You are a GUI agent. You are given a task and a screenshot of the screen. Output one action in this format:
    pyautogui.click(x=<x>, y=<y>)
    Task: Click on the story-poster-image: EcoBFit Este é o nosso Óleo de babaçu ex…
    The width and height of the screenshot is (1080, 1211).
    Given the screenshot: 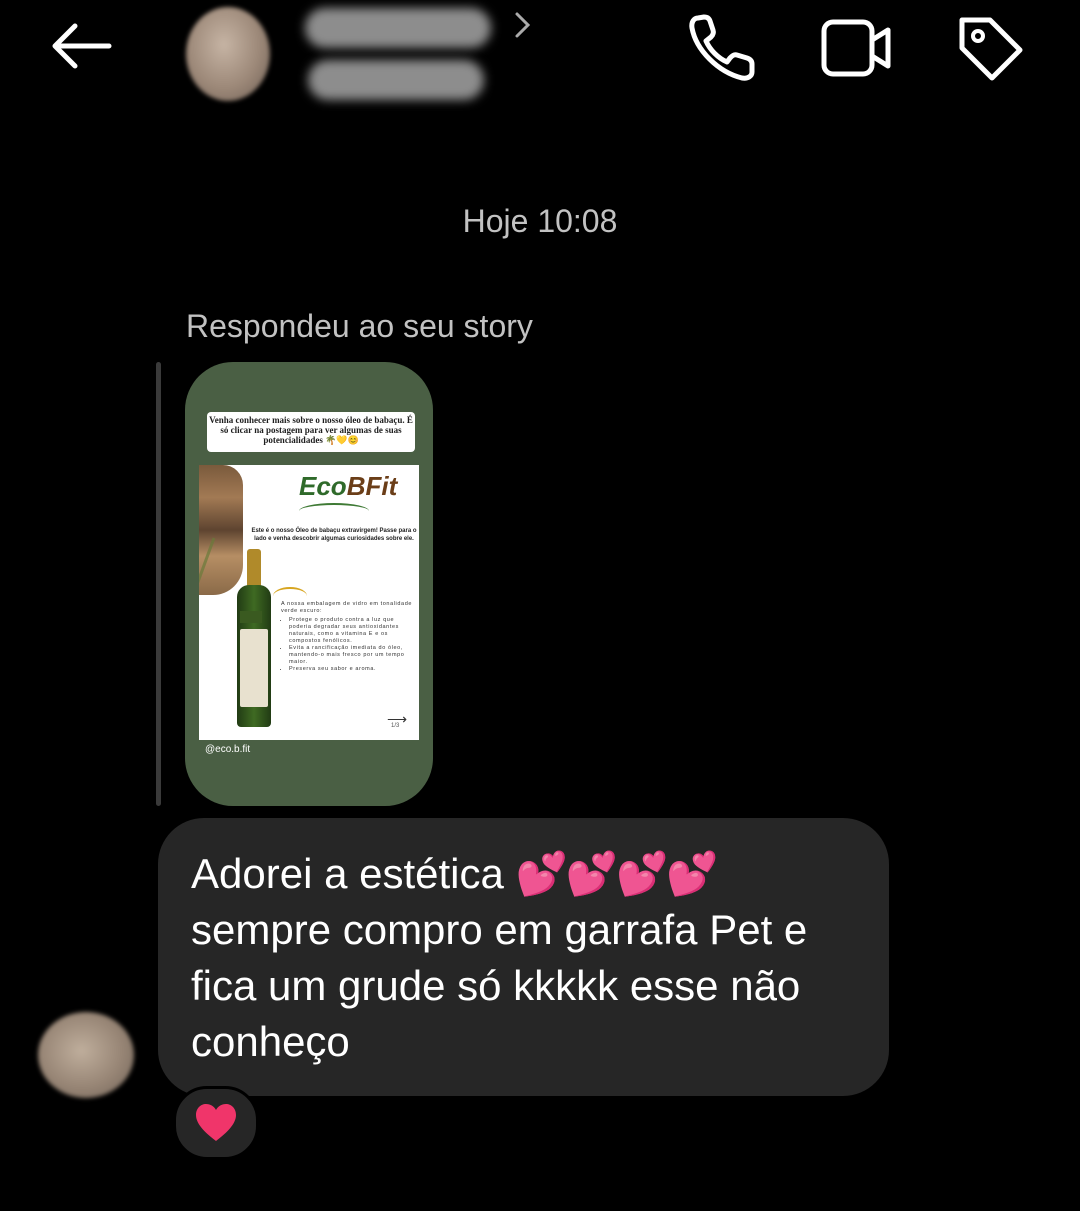 What is the action you would take?
    pyautogui.click(x=309, y=602)
    